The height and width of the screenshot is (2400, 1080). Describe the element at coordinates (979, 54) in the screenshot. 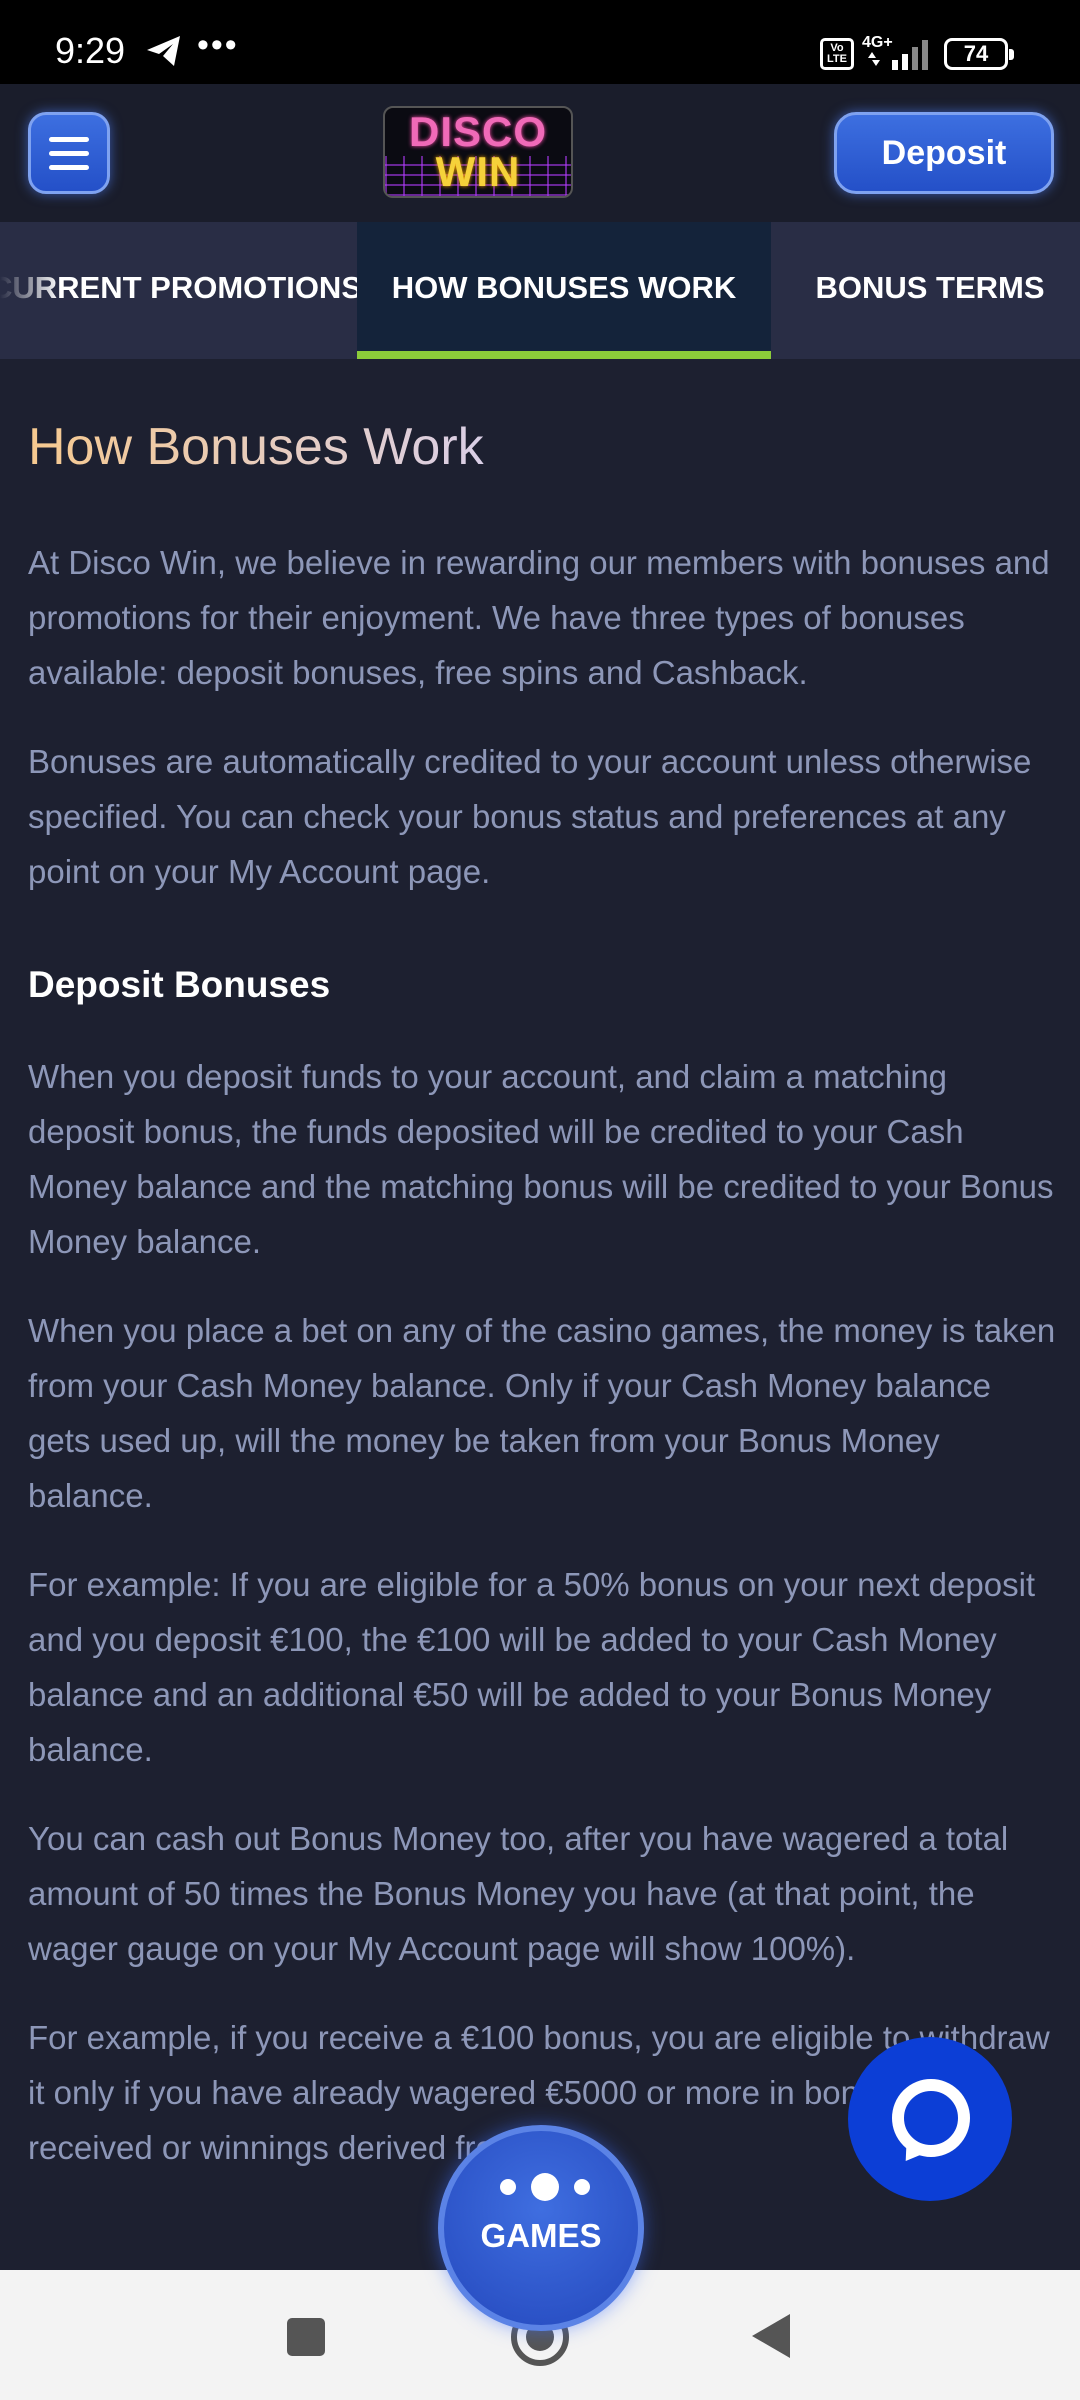

I see `battery-icon: 74` at that location.